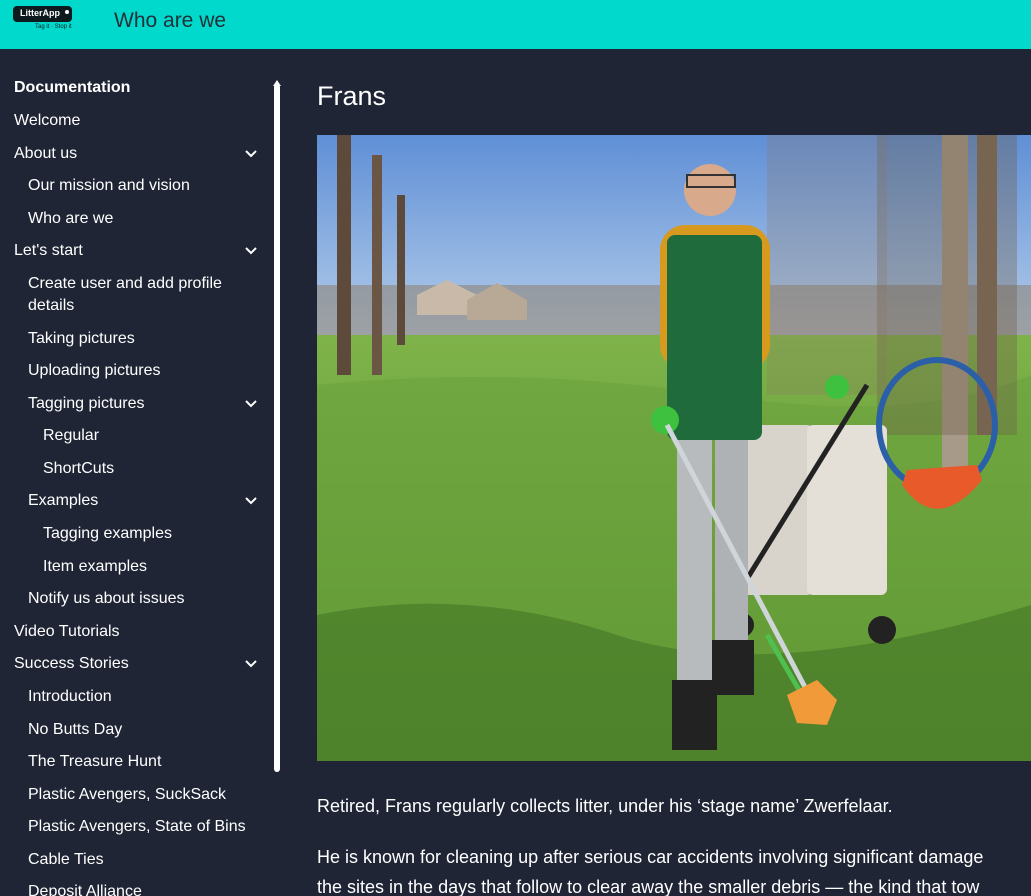 The width and height of the screenshot is (1031, 896). Describe the element at coordinates (51, 306) in the screenshot. I see `sidebar-item-create-user-line2: details` at that location.